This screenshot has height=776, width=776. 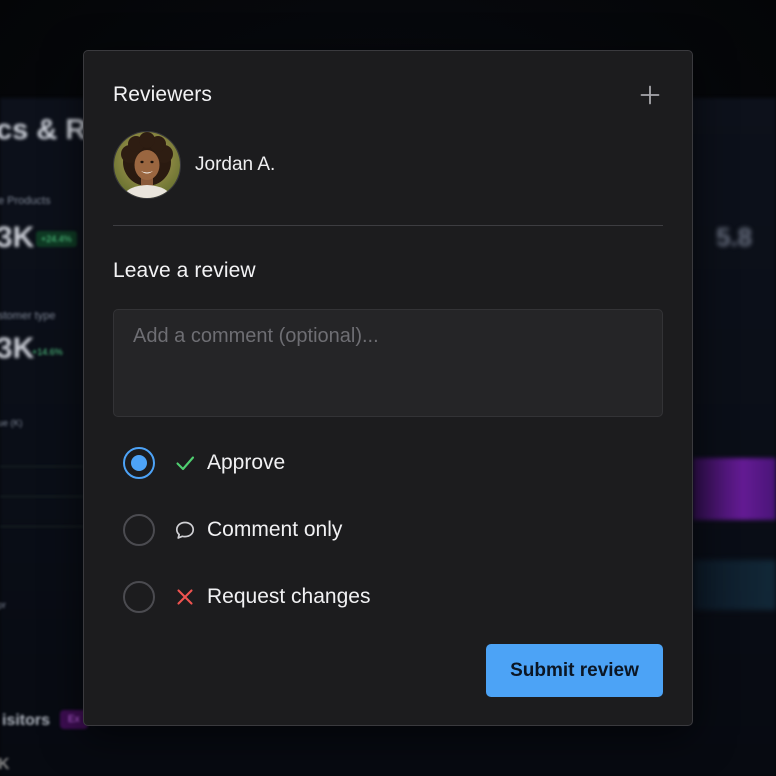 I want to click on check-icon, so click(x=185, y=463).